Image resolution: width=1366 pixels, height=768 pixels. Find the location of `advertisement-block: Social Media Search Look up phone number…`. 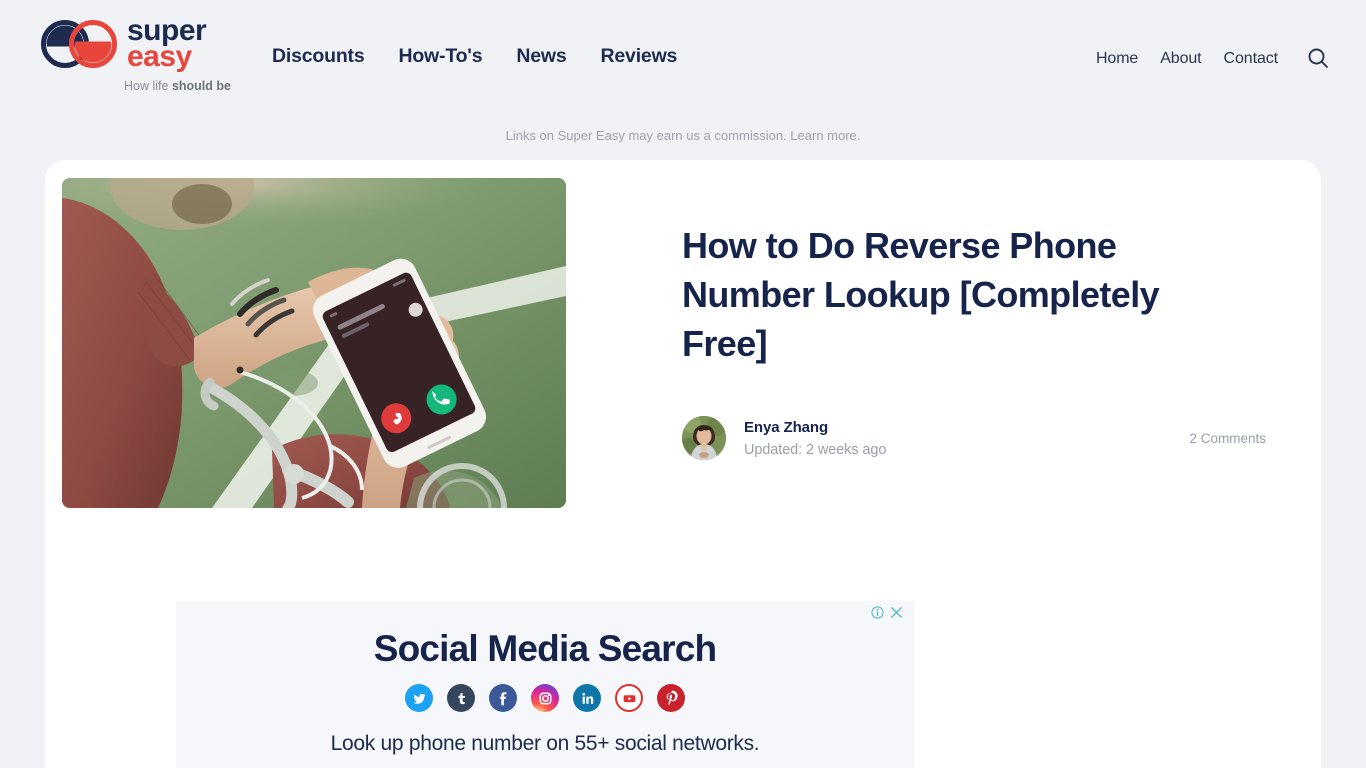

advertisement-block: Social Media Search Look up phone number… is located at coordinates (545, 684).